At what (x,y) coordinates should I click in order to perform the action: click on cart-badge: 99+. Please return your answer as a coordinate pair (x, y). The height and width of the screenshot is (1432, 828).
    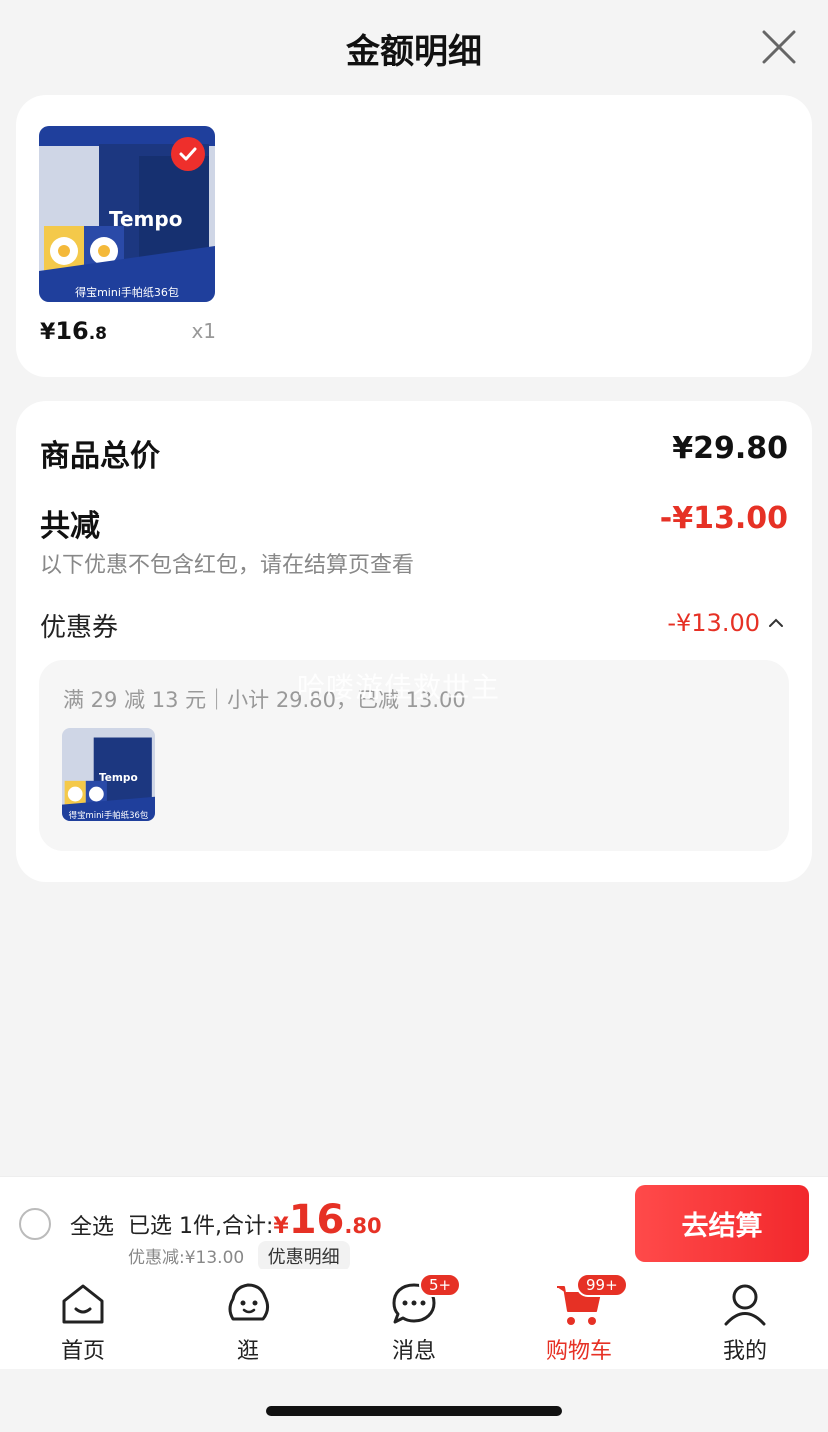
    Looking at the image, I should click on (602, 1285).